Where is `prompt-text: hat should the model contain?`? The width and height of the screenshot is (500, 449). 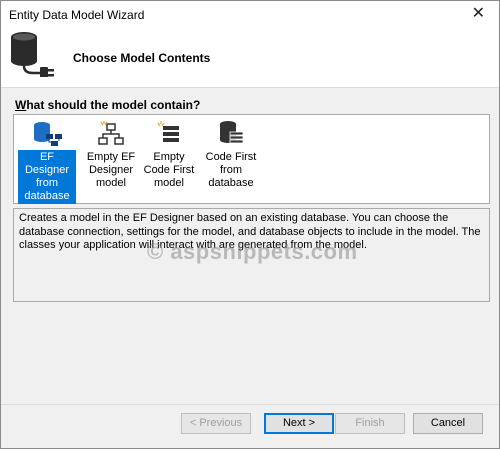 prompt-text: hat should the model contain? is located at coordinates (113, 105).